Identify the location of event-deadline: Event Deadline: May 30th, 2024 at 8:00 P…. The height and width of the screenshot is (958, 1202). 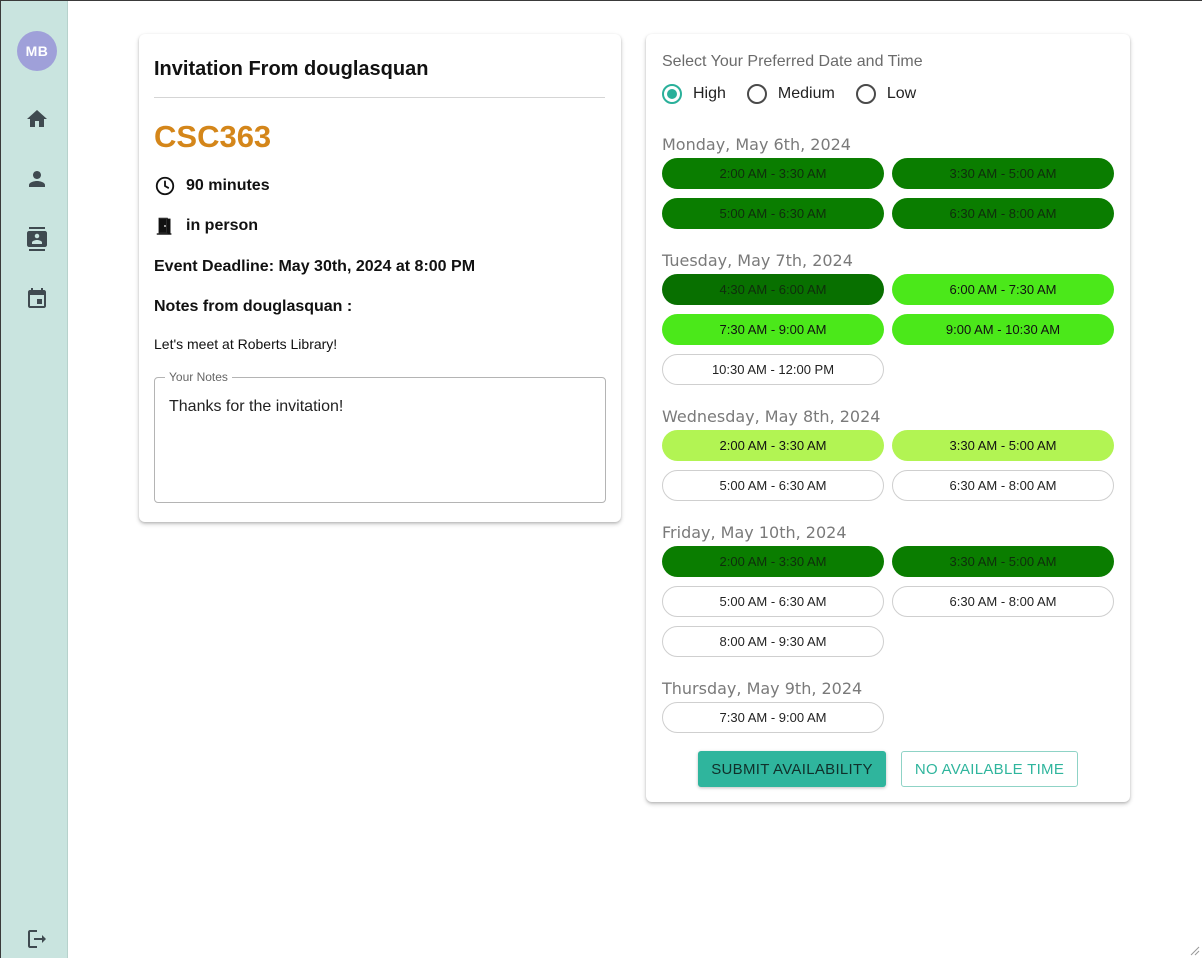
(315, 266).